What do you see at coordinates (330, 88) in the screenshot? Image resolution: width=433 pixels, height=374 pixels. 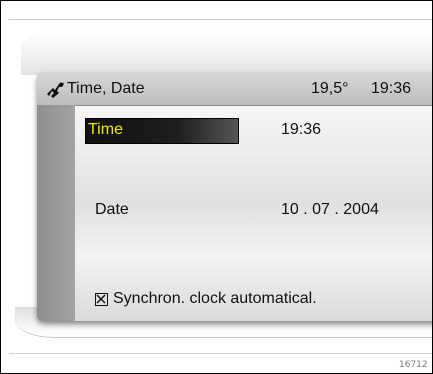 I see `outside-temperature: 19,5°` at bounding box center [330, 88].